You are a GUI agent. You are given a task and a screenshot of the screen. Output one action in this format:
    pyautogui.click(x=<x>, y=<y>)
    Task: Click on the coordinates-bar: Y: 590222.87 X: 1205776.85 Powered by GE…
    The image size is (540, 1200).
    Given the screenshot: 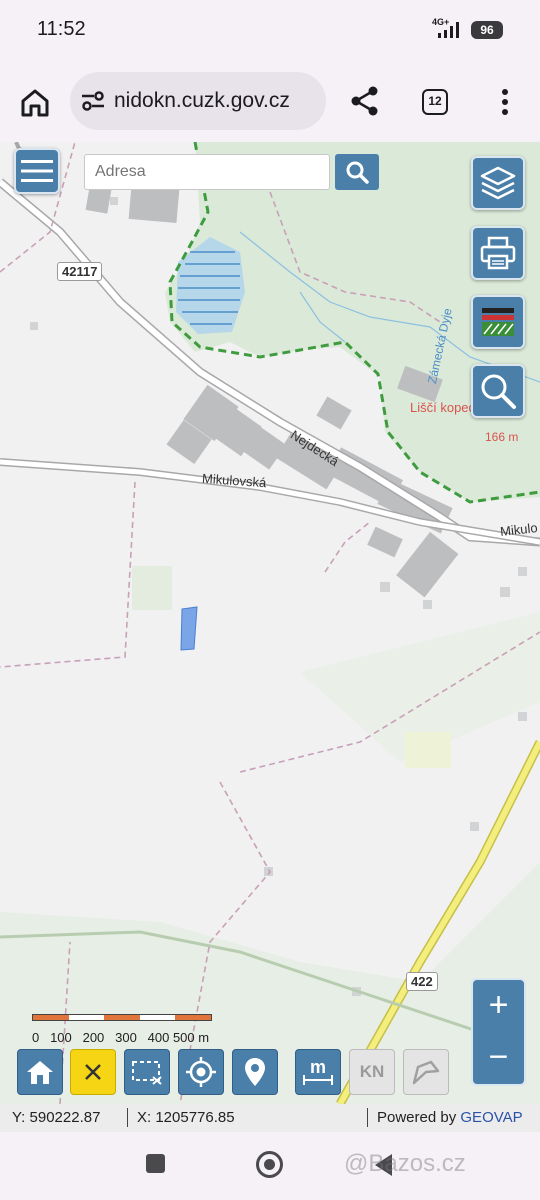 What is the action you would take?
    pyautogui.click(x=270, y=1118)
    